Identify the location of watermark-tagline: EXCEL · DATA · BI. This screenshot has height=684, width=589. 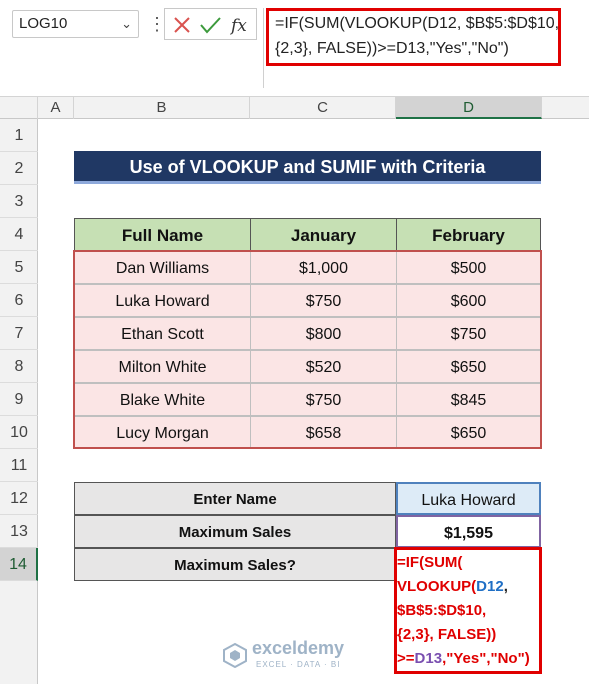
(298, 664).